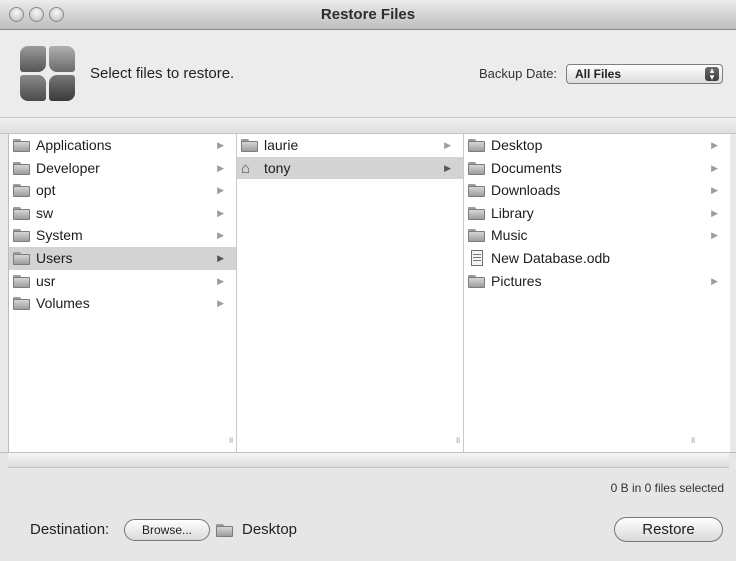  What do you see at coordinates (368, 125) in the screenshot?
I see `browser-header-bar` at bounding box center [368, 125].